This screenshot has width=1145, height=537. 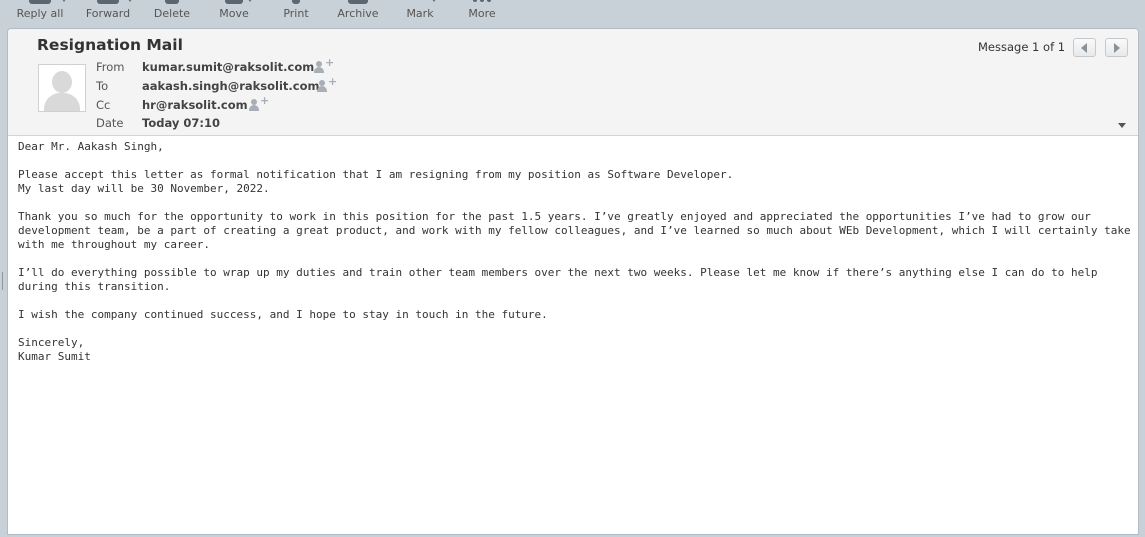 I want to click on body-signature: Kumar Sumit, so click(x=54, y=356).